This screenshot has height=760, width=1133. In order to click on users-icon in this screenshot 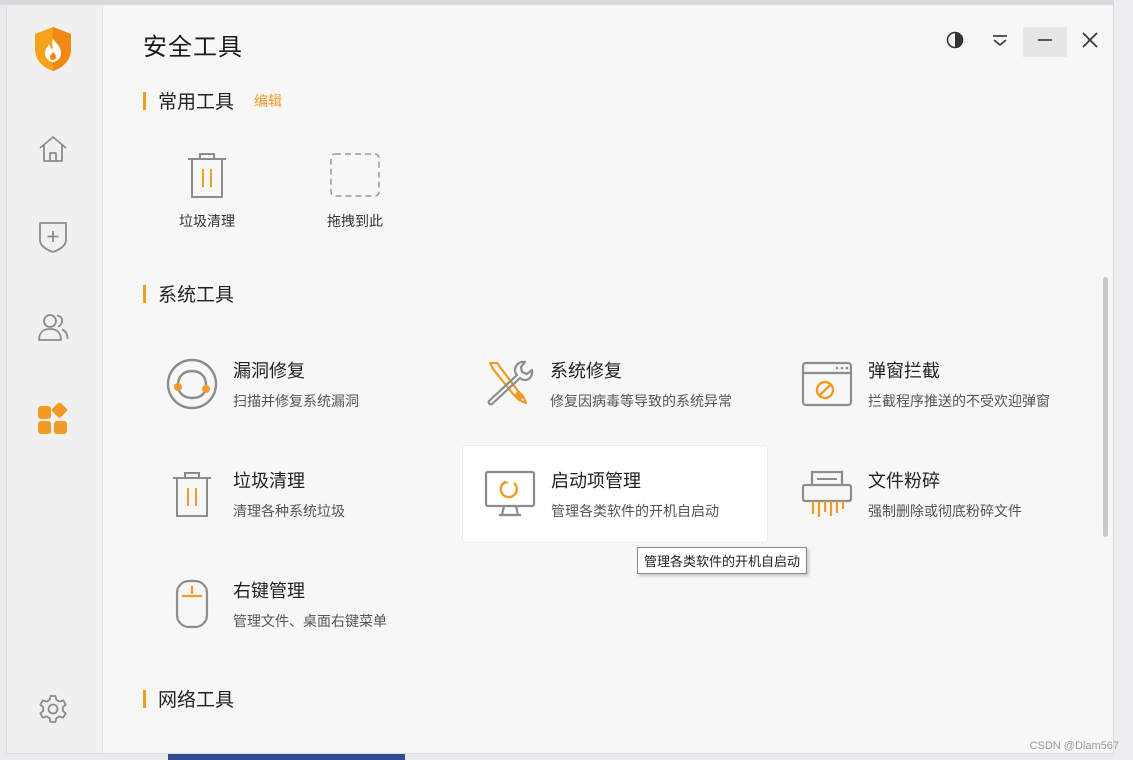, I will do `click(53, 329)`.